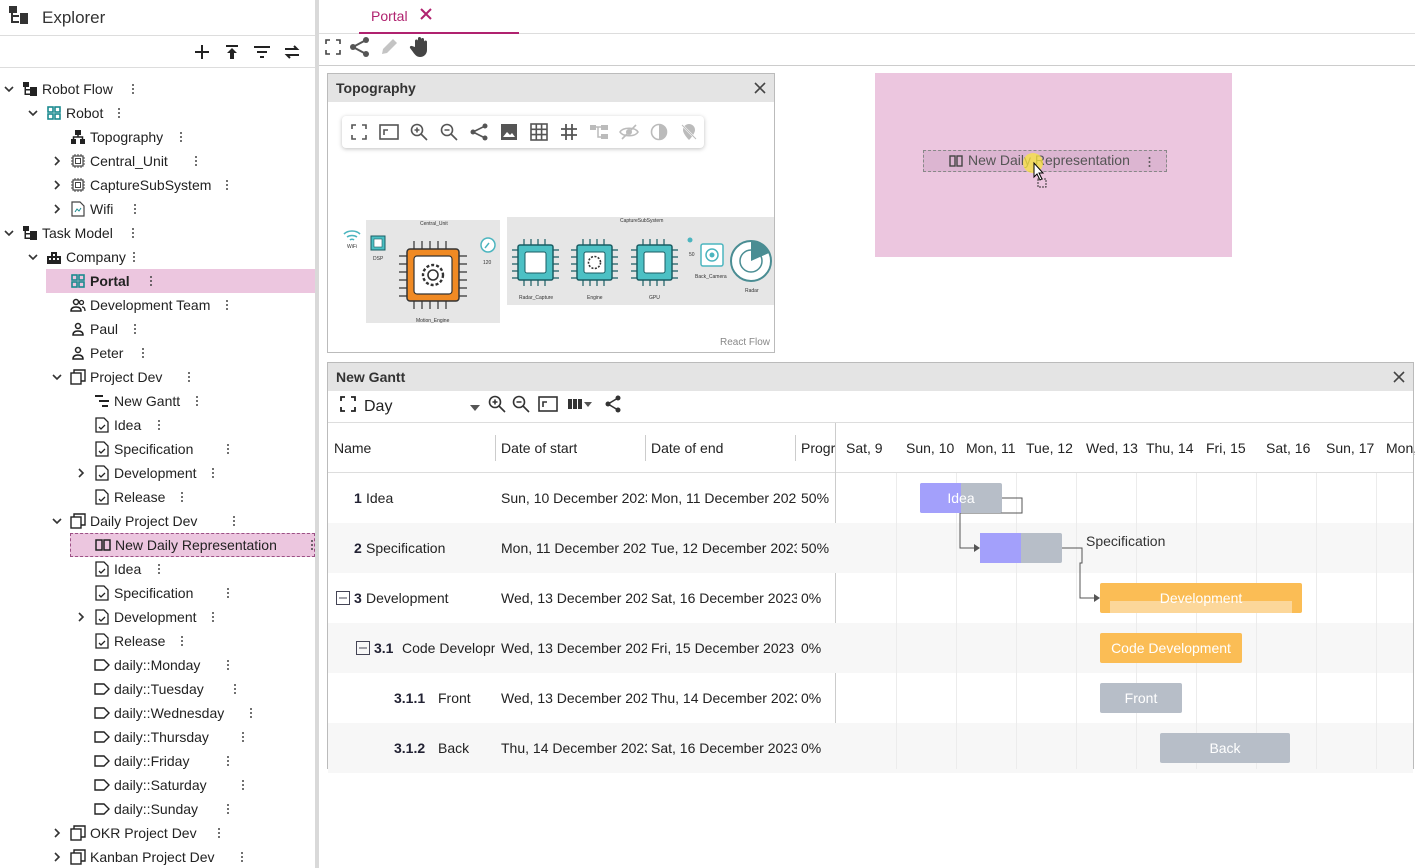 The width and height of the screenshot is (1415, 868). What do you see at coordinates (1141, 698) in the screenshot?
I see `gantt-bar: Front` at bounding box center [1141, 698].